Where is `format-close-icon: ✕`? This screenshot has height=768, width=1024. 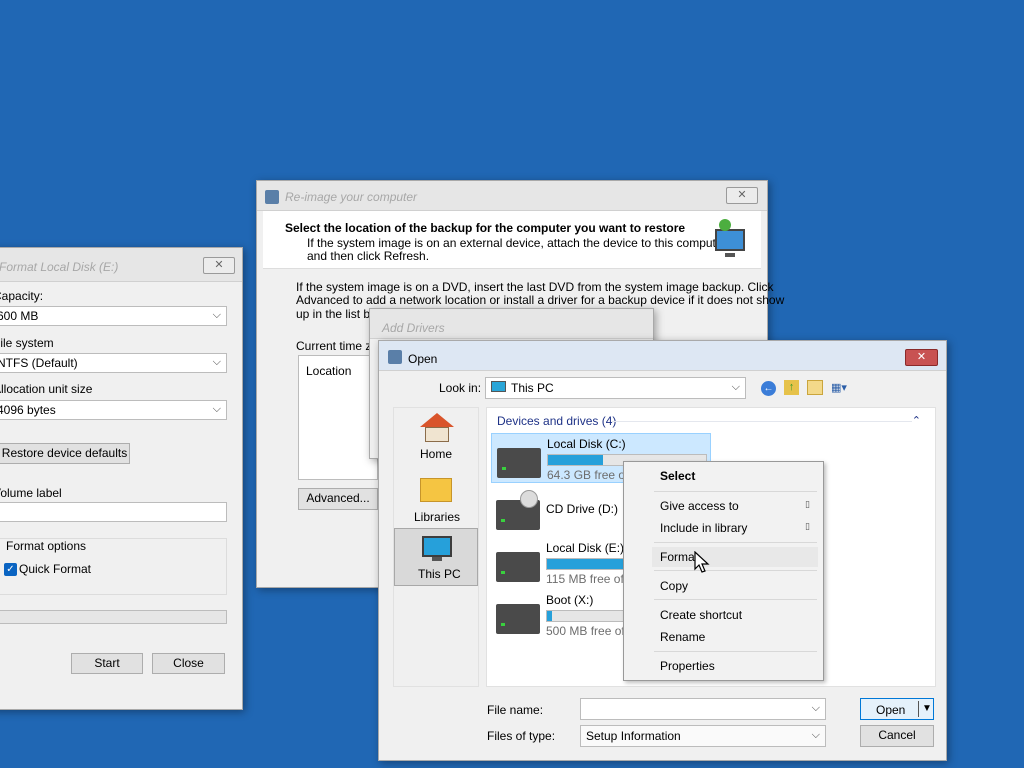 format-close-icon: ✕ is located at coordinates (219, 265).